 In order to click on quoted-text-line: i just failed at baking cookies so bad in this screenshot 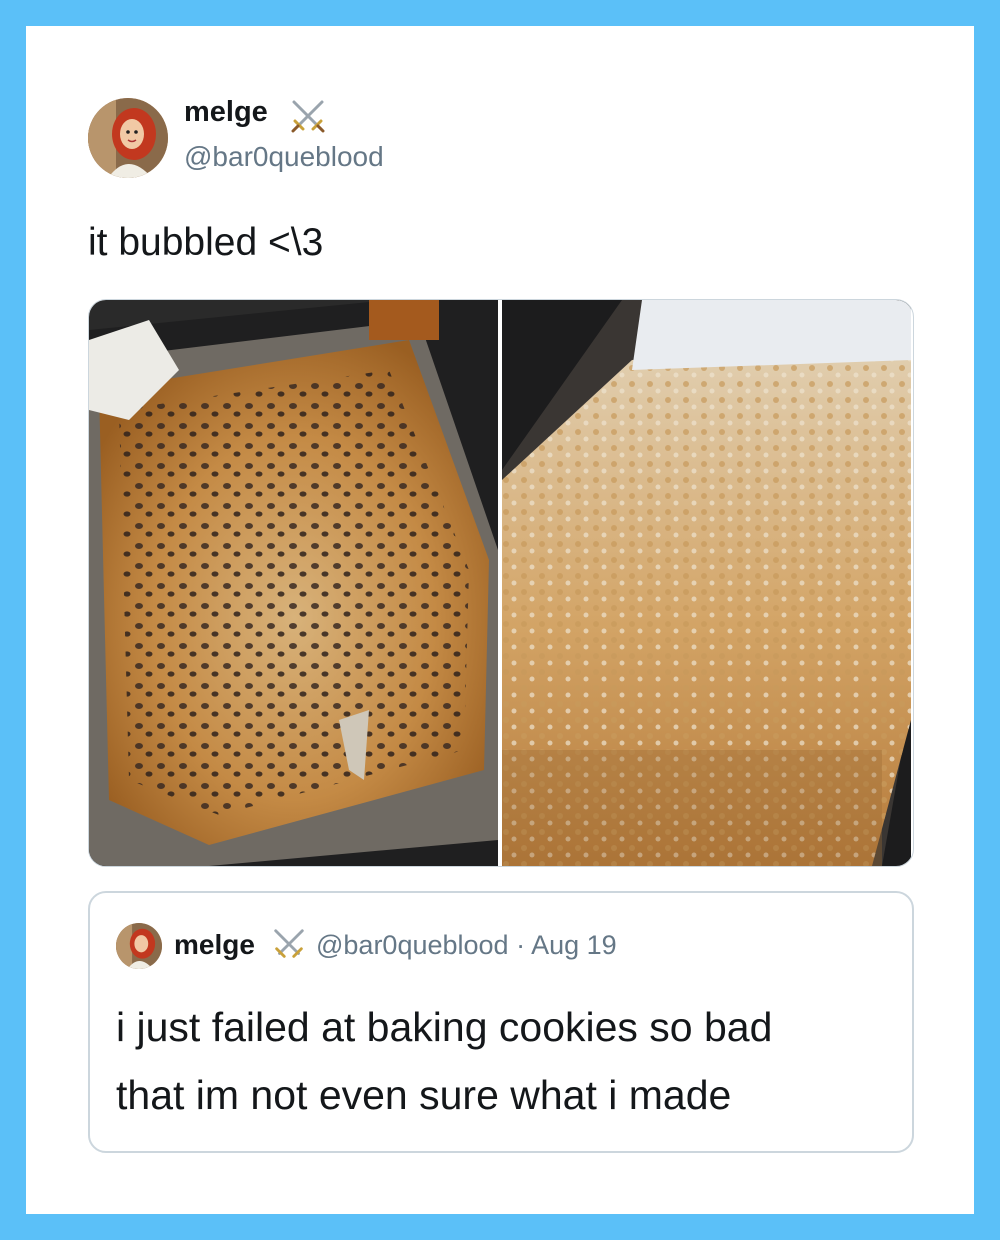, I will do `click(444, 1027)`.